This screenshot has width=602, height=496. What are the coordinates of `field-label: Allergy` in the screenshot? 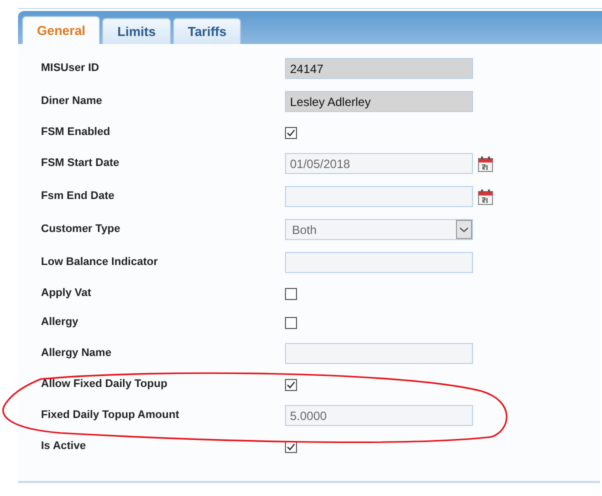 It's located at (60, 322).